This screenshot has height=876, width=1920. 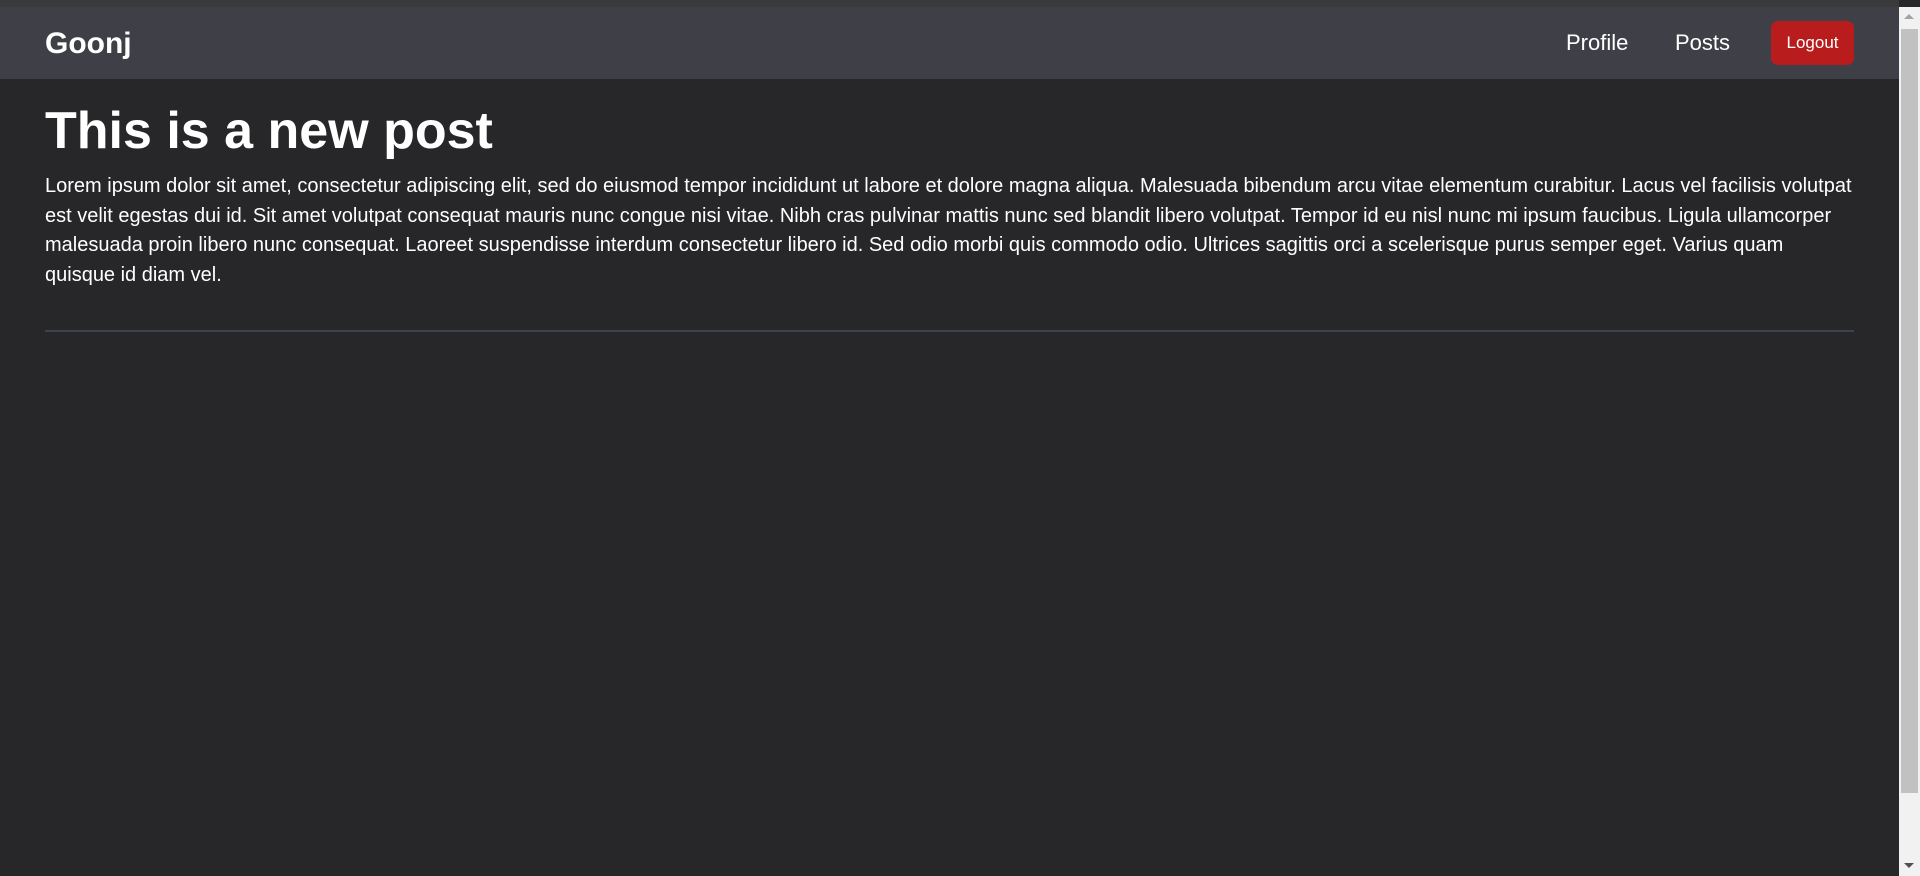 I want to click on brand-logo-link: Goonj, so click(x=88, y=44).